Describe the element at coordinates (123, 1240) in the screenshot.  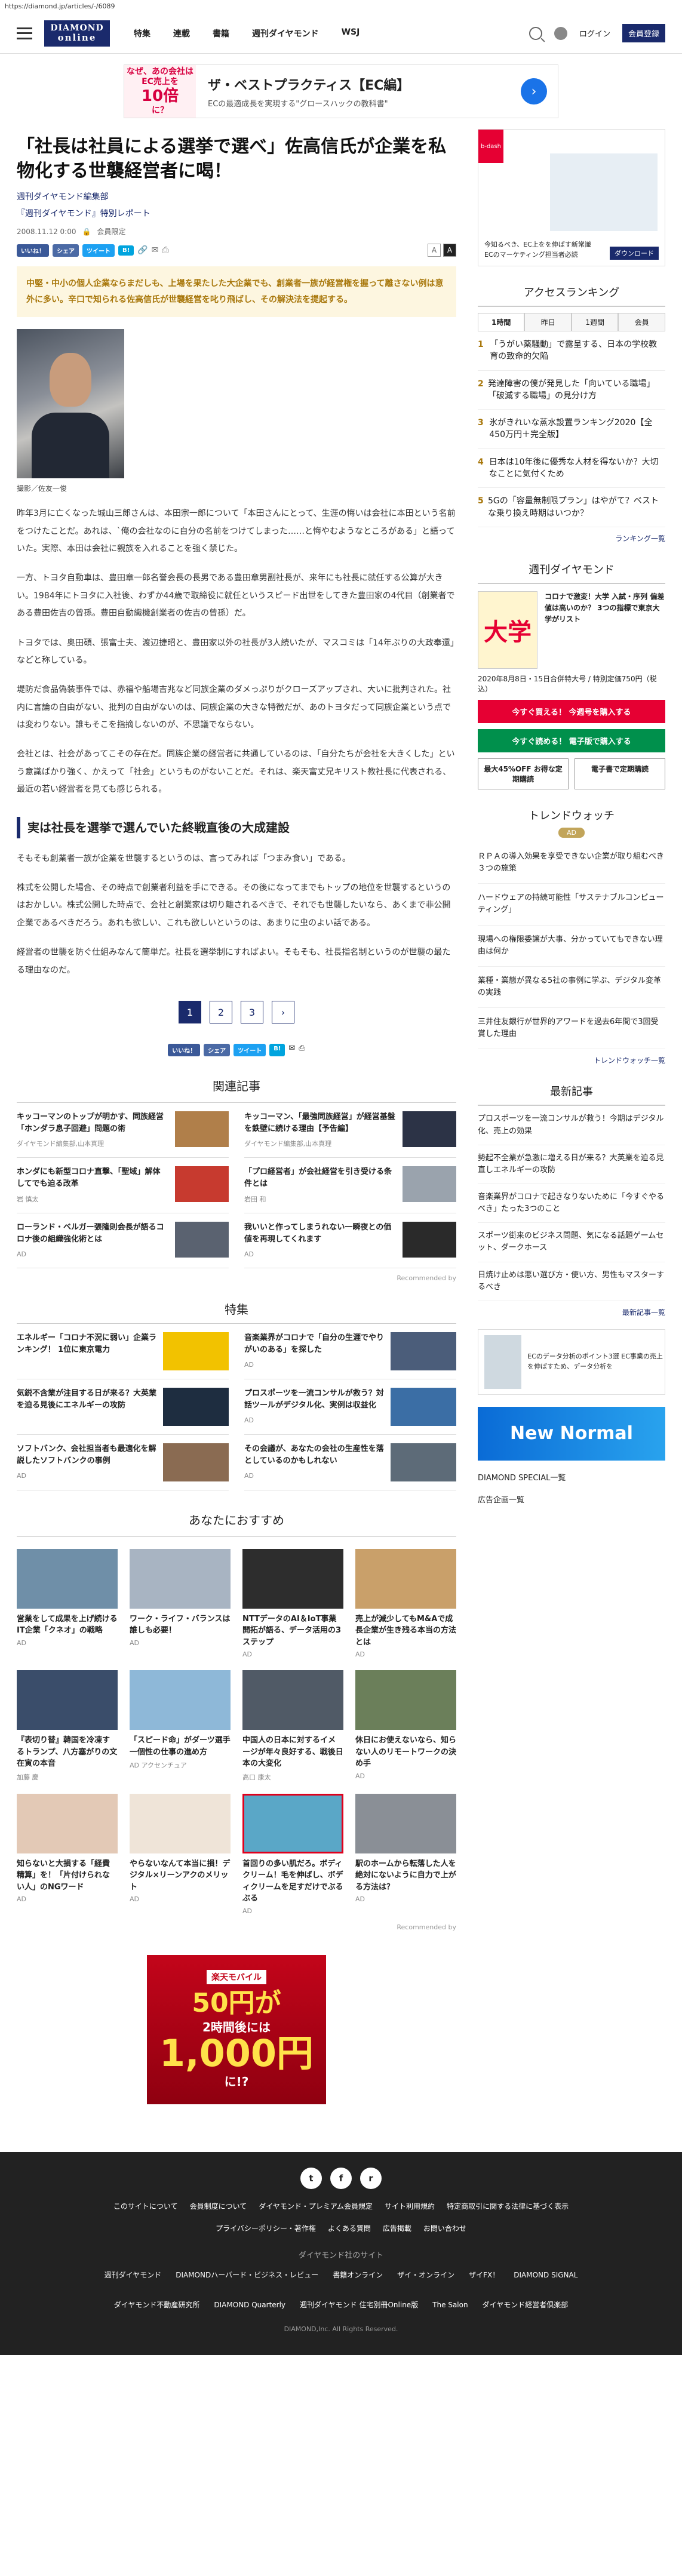
I see `related-item: ローランド・ベルガー張隆則会長が語るコロナ後の組織強化術とは AD` at that location.